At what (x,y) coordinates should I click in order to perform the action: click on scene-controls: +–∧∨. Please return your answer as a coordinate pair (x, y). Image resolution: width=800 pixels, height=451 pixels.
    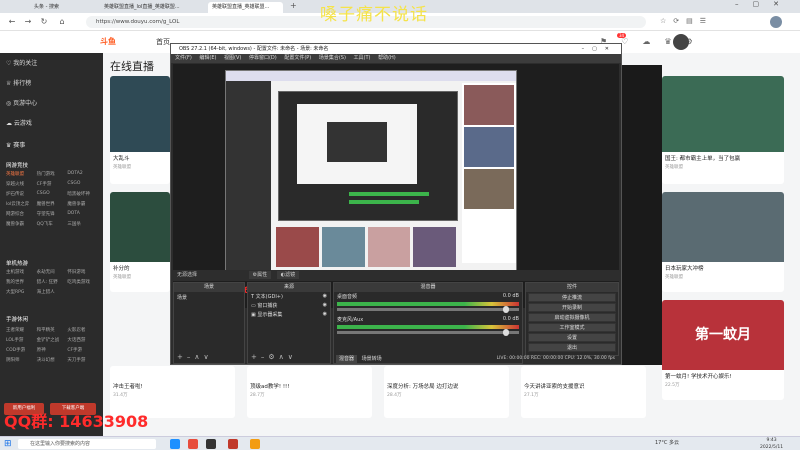
    Looking at the image, I should click on (195, 357).